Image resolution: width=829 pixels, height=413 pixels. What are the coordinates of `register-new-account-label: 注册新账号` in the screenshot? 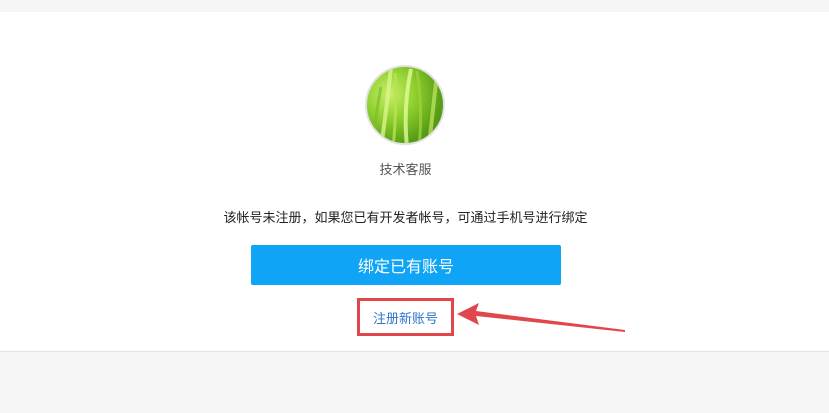 It's located at (405, 319).